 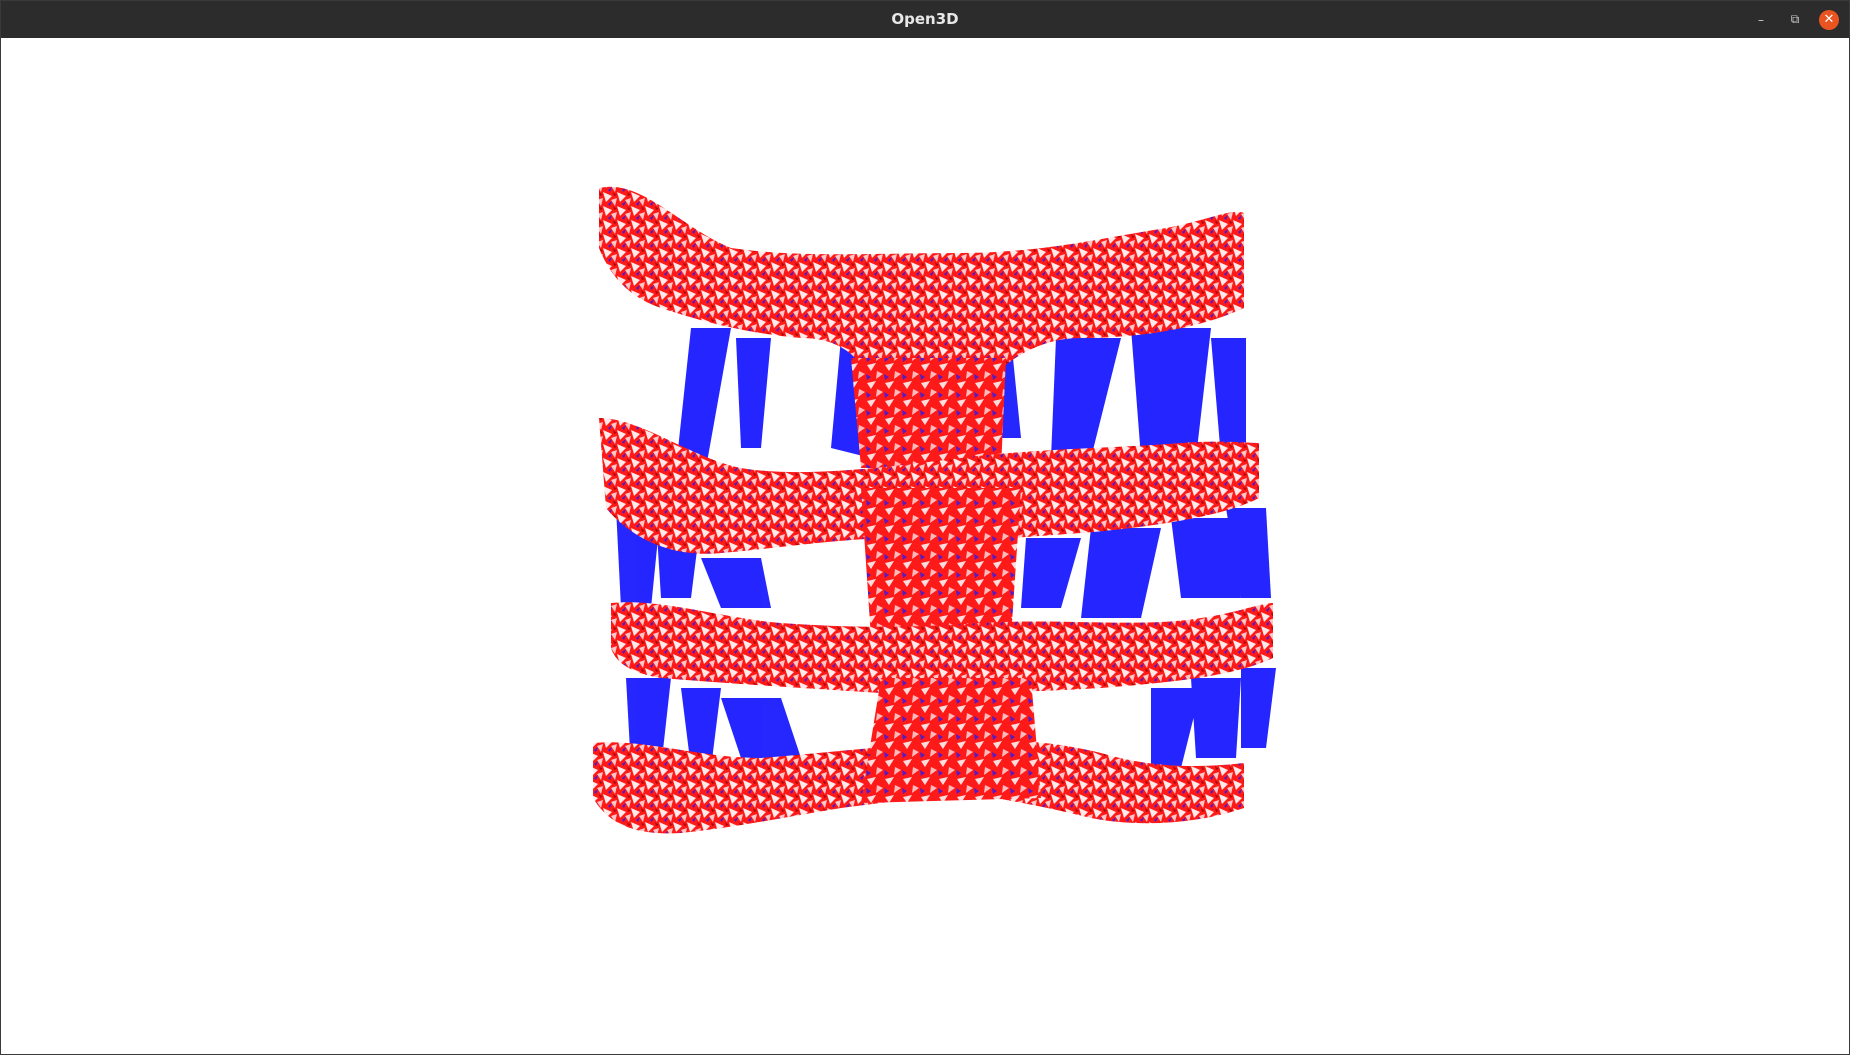 I want to click on close-icon: ✕, so click(x=1829, y=19).